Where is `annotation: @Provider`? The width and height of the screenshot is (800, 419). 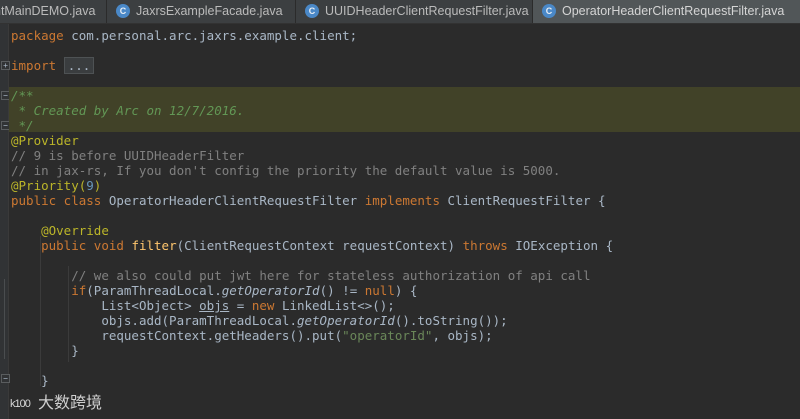
annotation: @Provider is located at coordinates (45, 140).